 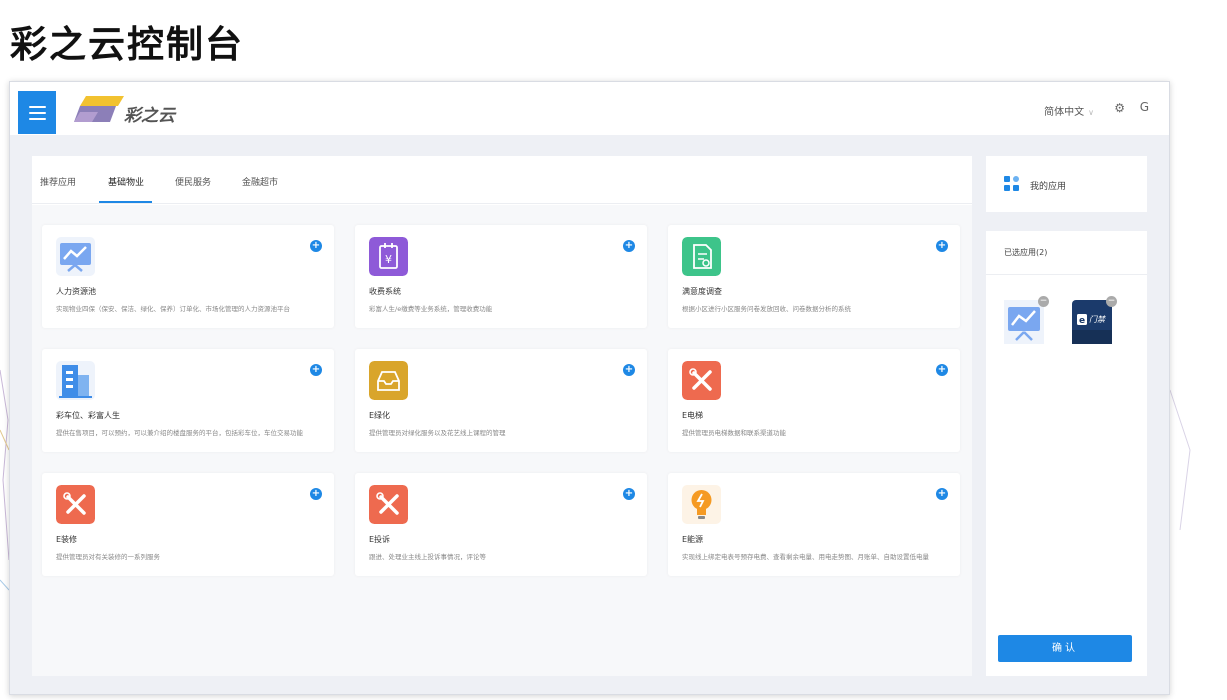 I want to click on app-card-billing: ¥ + 收费系统 彩富人生/e缴费等业务系统，管理收费功能, so click(x=501, y=276).